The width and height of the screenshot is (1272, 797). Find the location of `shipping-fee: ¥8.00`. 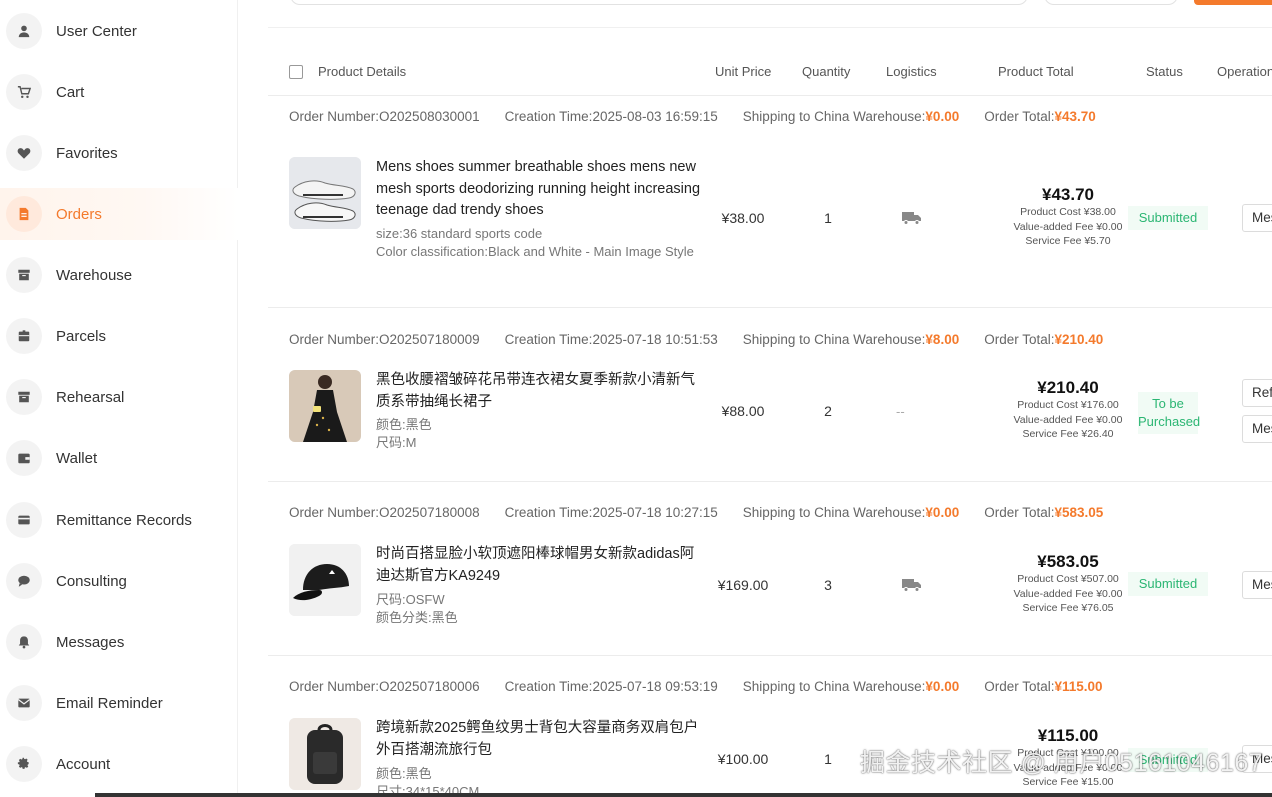

shipping-fee: ¥8.00 is located at coordinates (942, 339).